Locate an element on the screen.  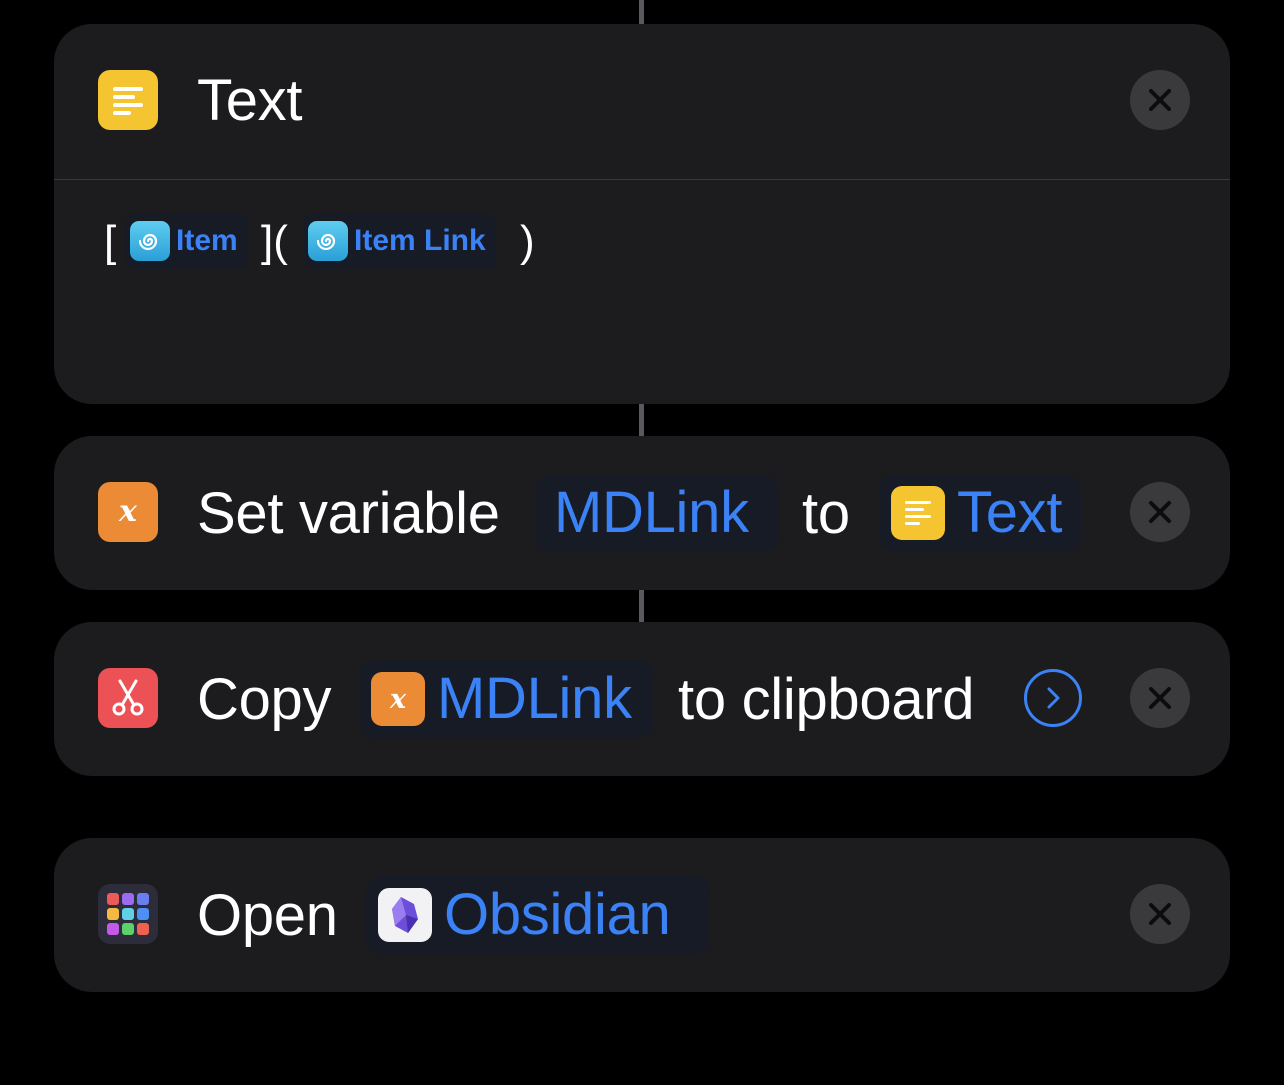
mid-bracket: ]( is located at coordinates (274, 241).